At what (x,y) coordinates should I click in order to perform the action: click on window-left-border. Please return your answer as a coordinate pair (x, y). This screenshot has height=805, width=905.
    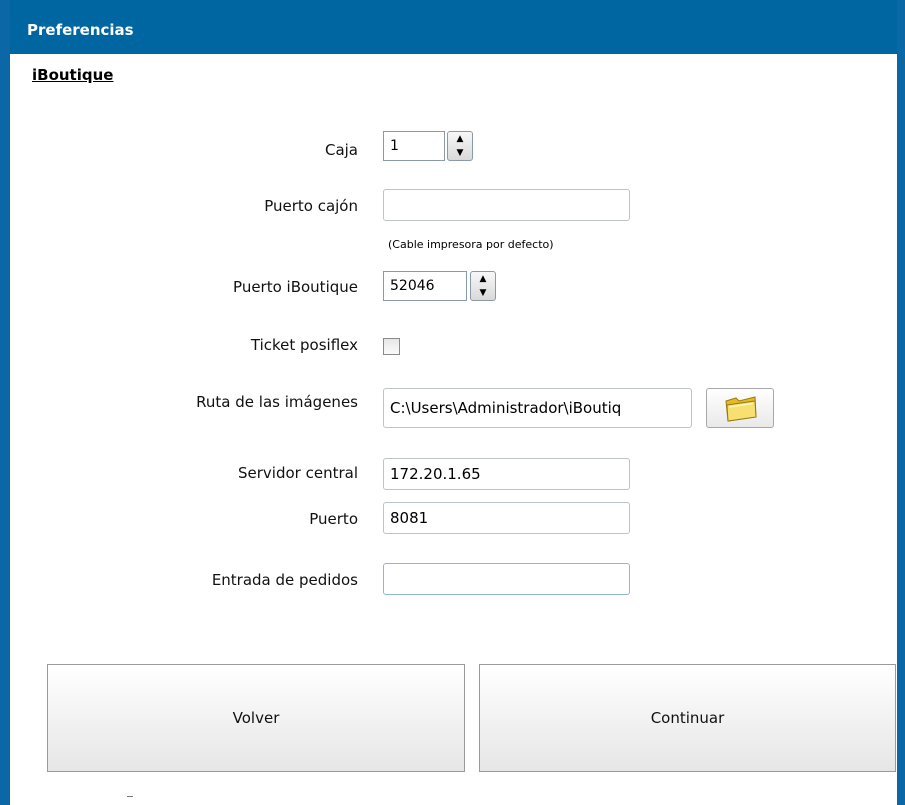
    Looking at the image, I should click on (5, 402).